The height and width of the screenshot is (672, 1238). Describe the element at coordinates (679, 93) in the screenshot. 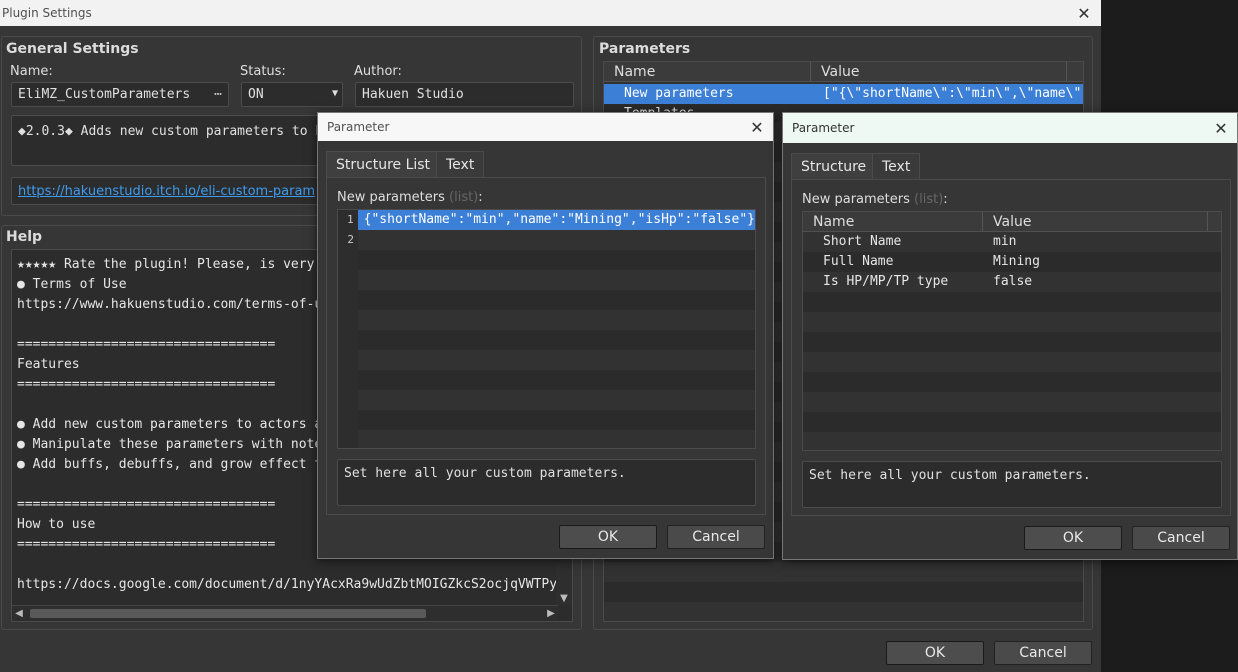

I see `param-name: New parameters` at that location.